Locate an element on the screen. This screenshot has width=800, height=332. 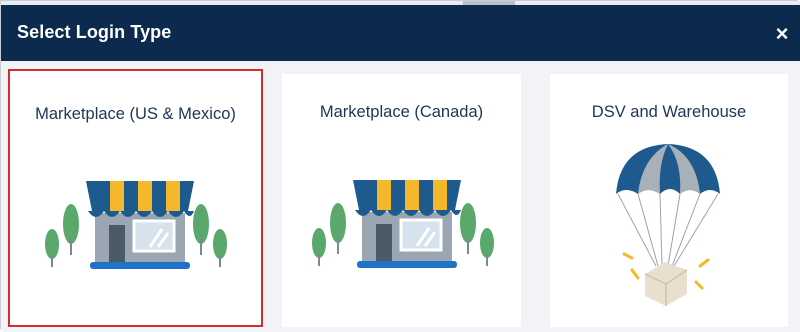
dialog-title: Select Login Type is located at coordinates (94, 32).